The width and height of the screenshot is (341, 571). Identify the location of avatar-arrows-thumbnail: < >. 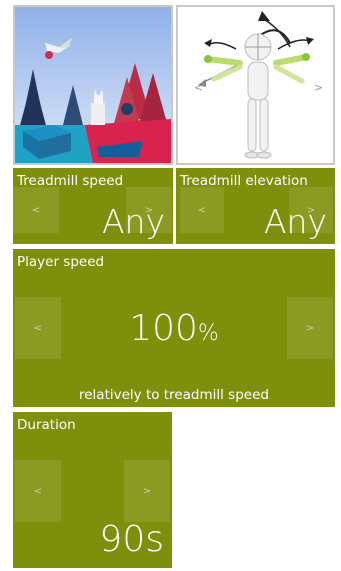
(255, 85).